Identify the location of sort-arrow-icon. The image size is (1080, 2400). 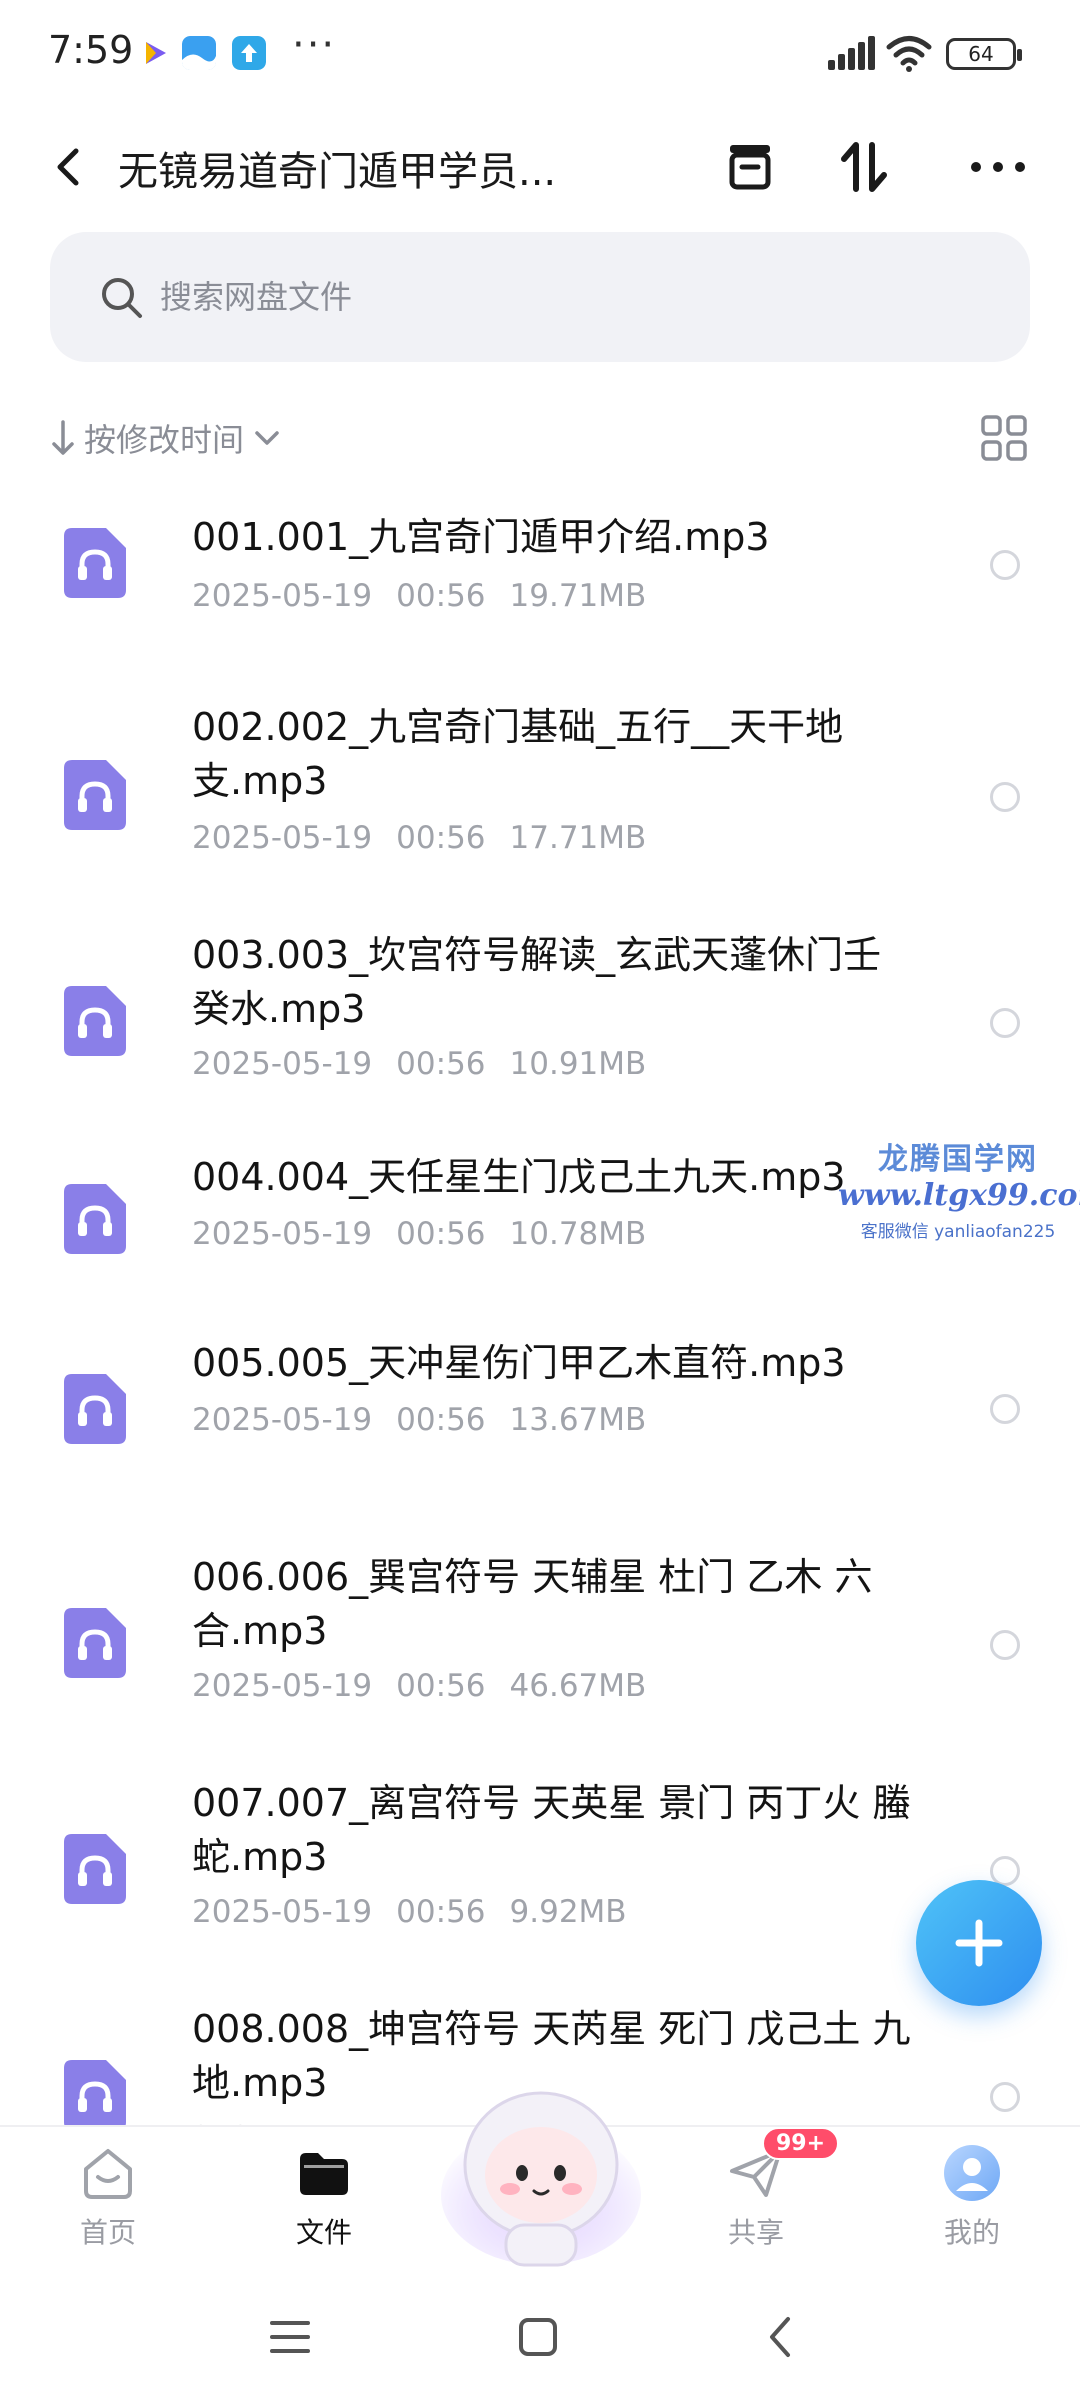
(63, 437).